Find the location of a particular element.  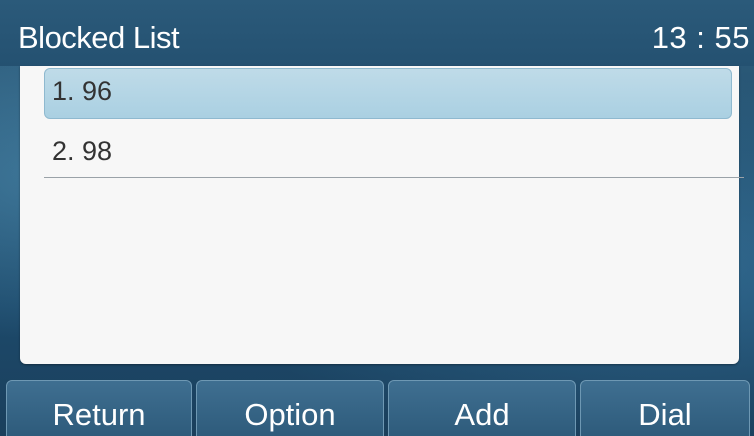

add-button-label: Add is located at coordinates (482, 414).